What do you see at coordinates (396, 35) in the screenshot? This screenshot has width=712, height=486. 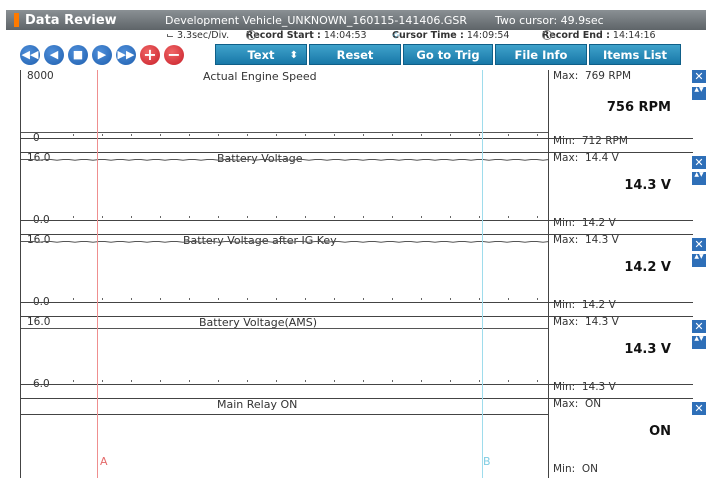 I see `crosshair-icon: ⊹` at bounding box center [396, 35].